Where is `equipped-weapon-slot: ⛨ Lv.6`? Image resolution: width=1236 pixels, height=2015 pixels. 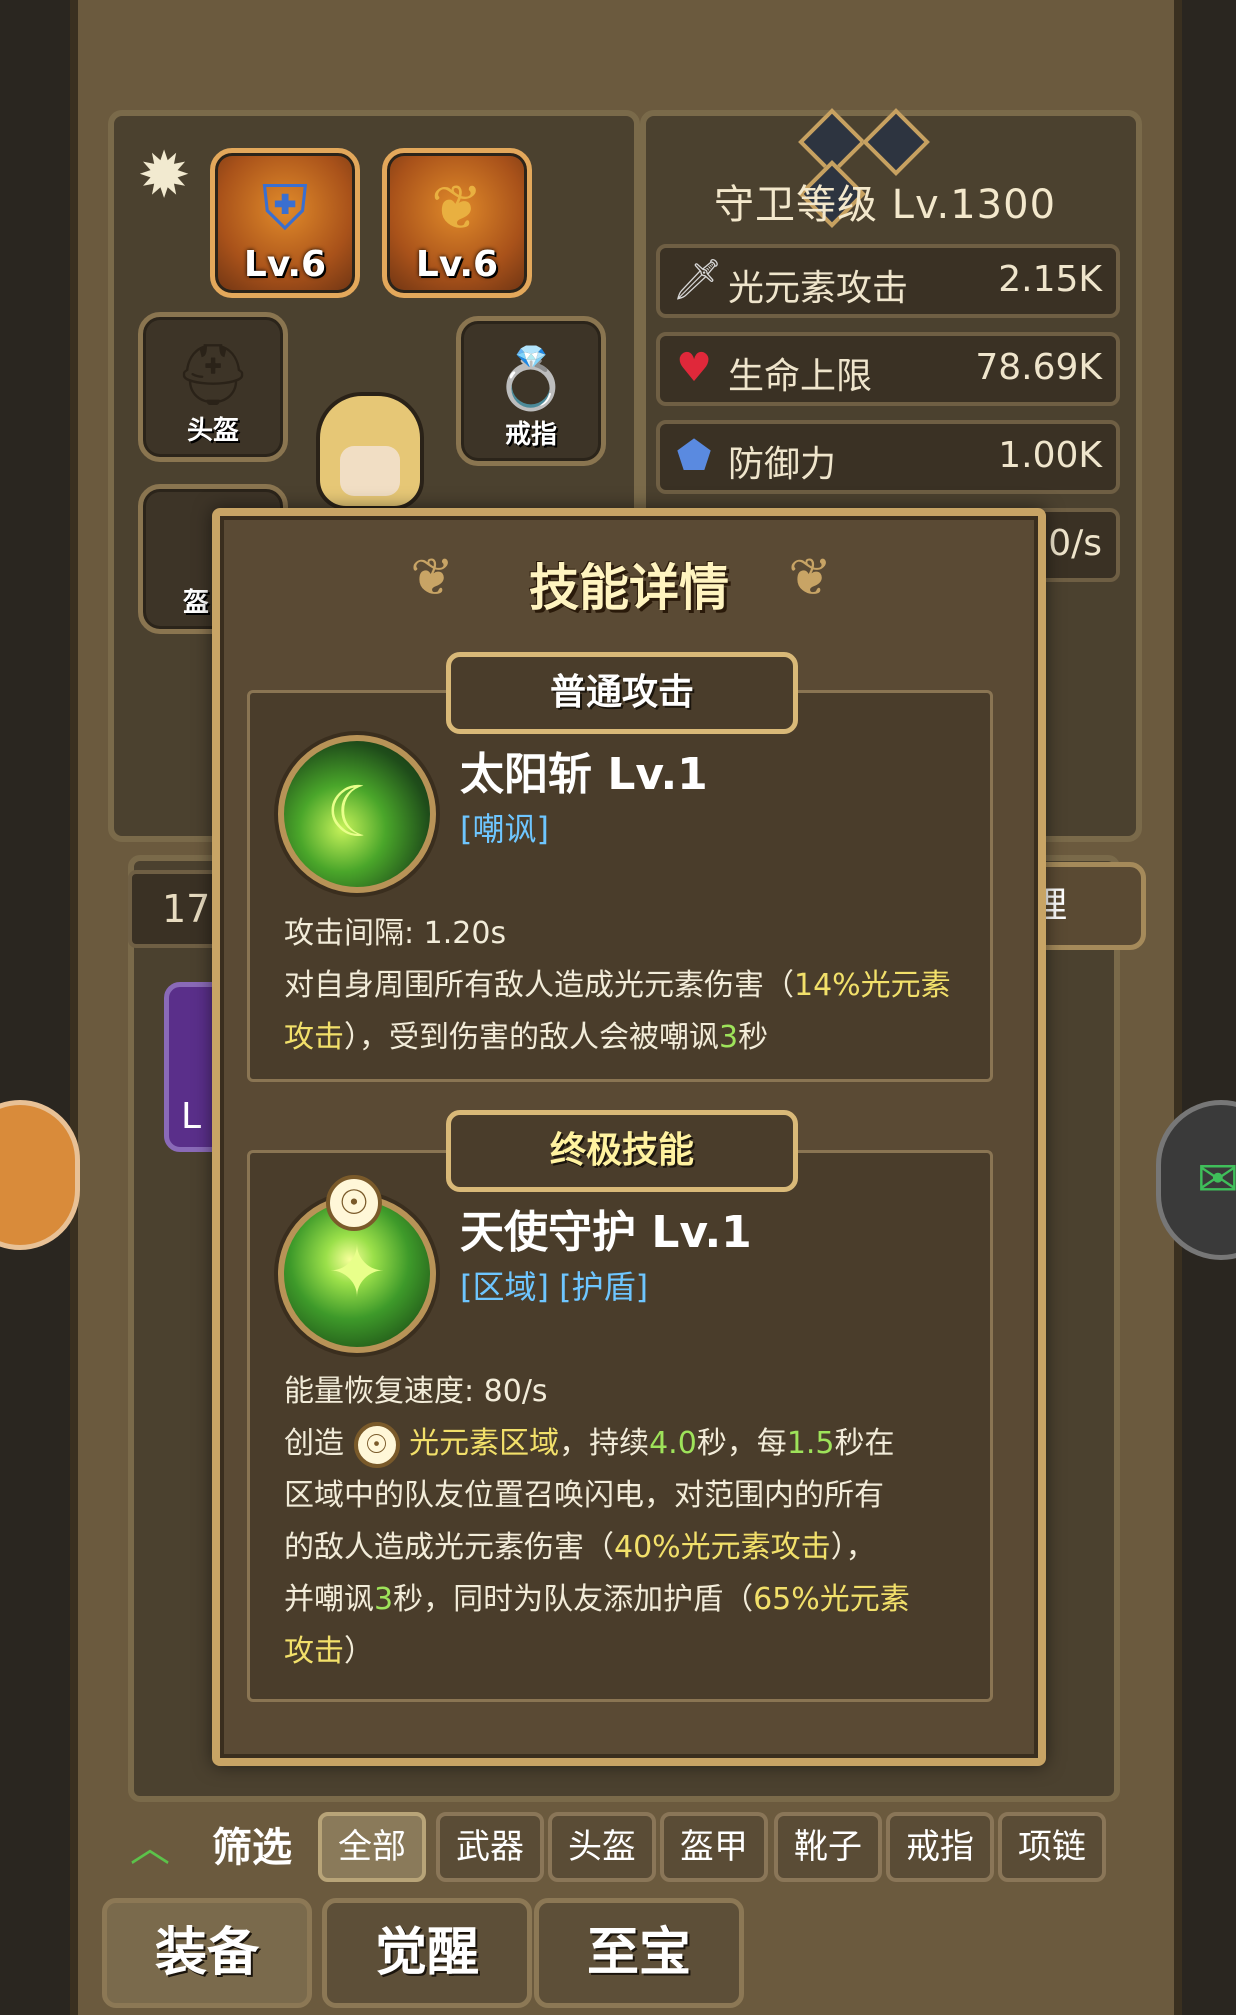 equipped-weapon-slot: ⛨ Lv.6 is located at coordinates (285, 223).